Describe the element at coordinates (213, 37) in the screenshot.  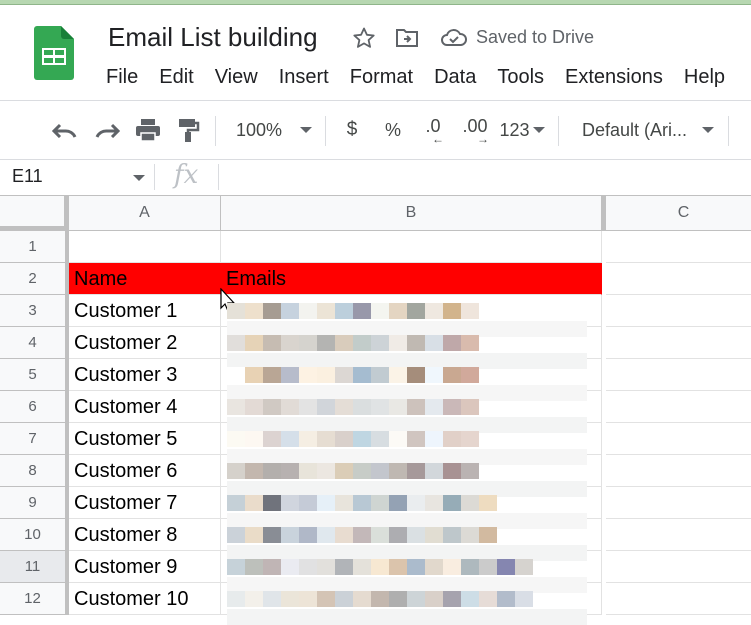
I see `document-title: Email List building` at that location.